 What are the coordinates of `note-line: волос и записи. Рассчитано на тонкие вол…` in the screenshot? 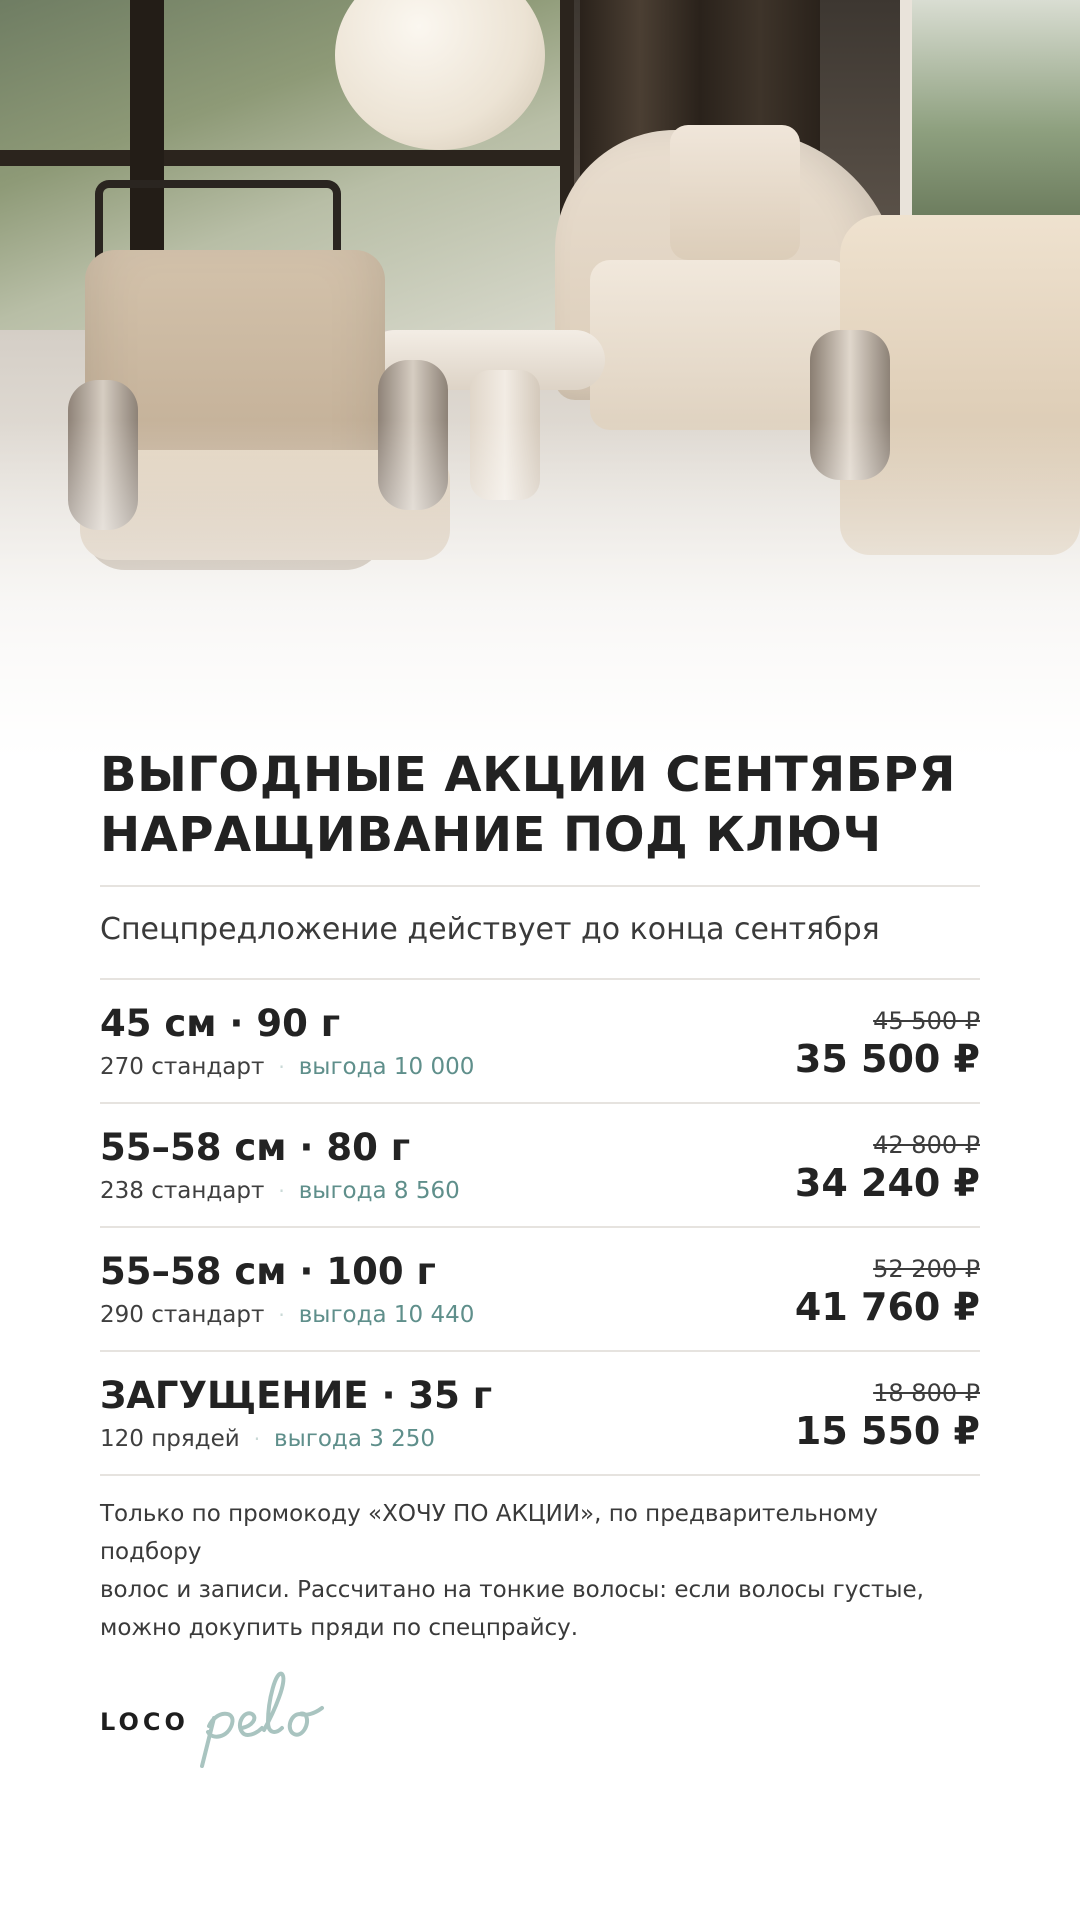 It's located at (512, 1590).